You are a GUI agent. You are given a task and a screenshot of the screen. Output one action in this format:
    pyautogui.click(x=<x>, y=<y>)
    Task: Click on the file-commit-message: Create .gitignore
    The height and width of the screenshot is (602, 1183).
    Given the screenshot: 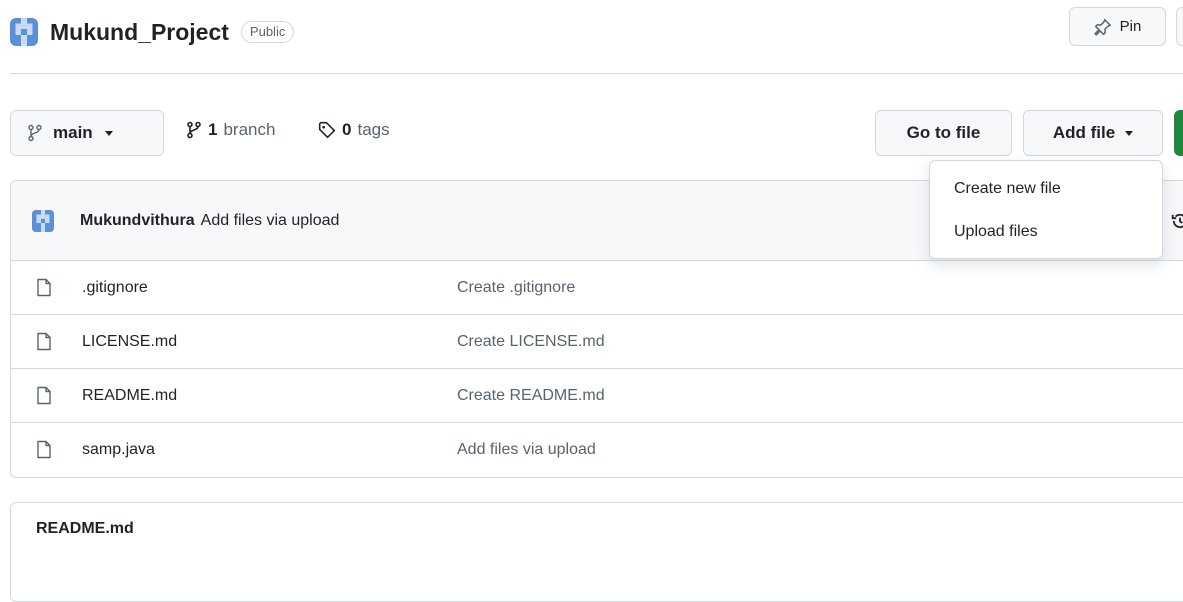 What is the action you would take?
    pyautogui.click(x=516, y=288)
    